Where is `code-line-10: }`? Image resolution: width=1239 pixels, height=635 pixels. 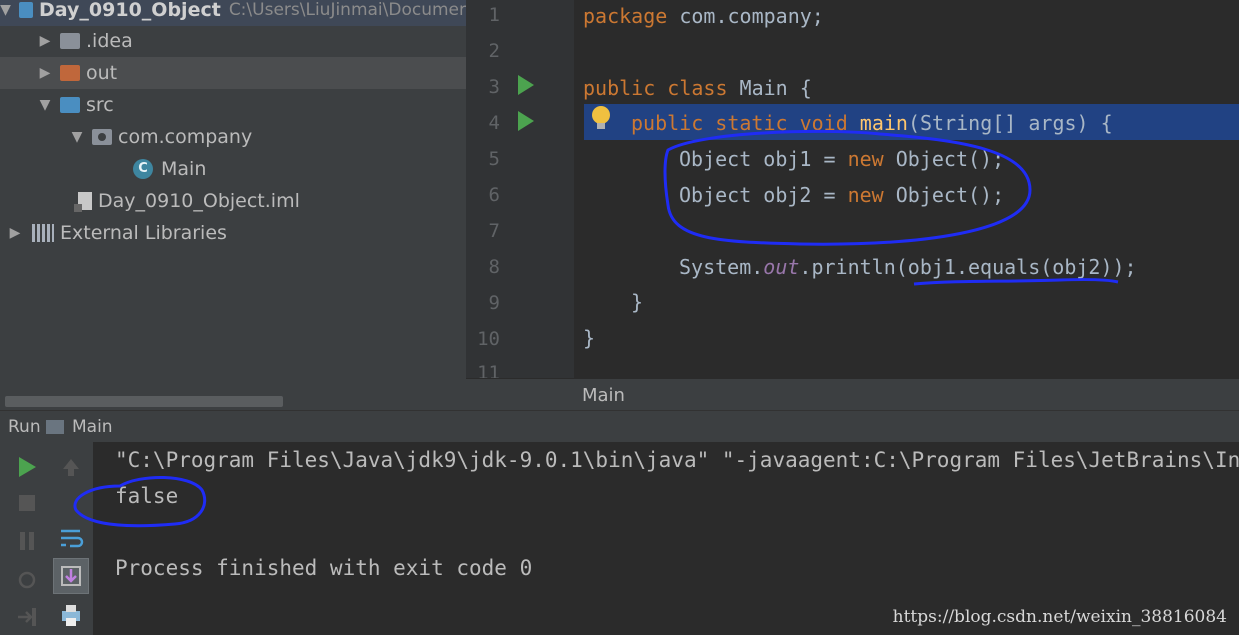
code-line-10: } is located at coordinates (589, 338).